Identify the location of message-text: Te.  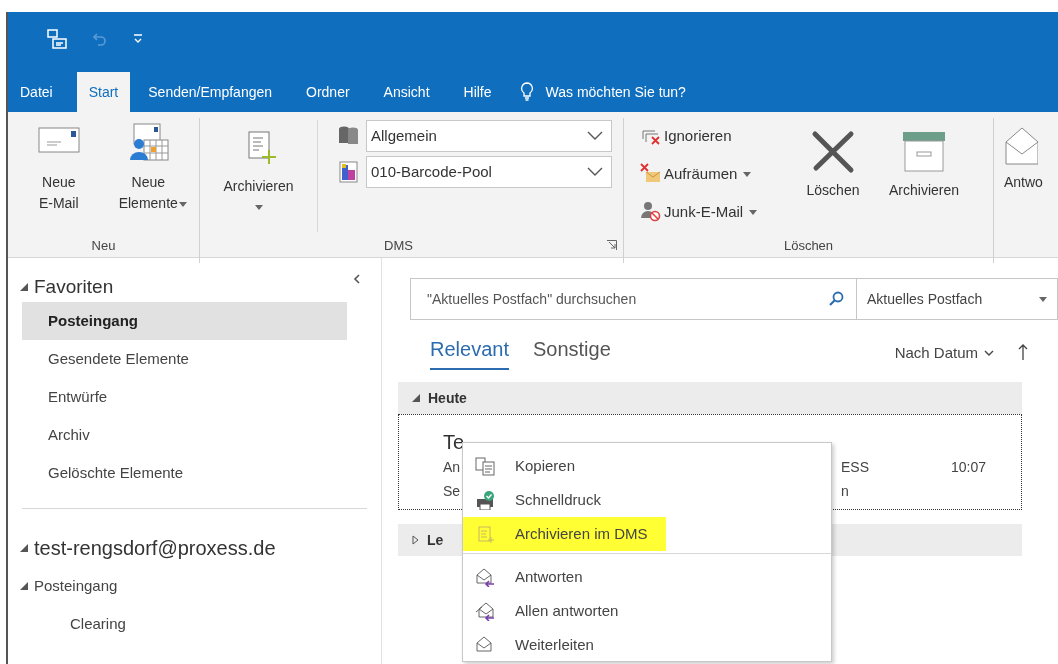
(454, 442).